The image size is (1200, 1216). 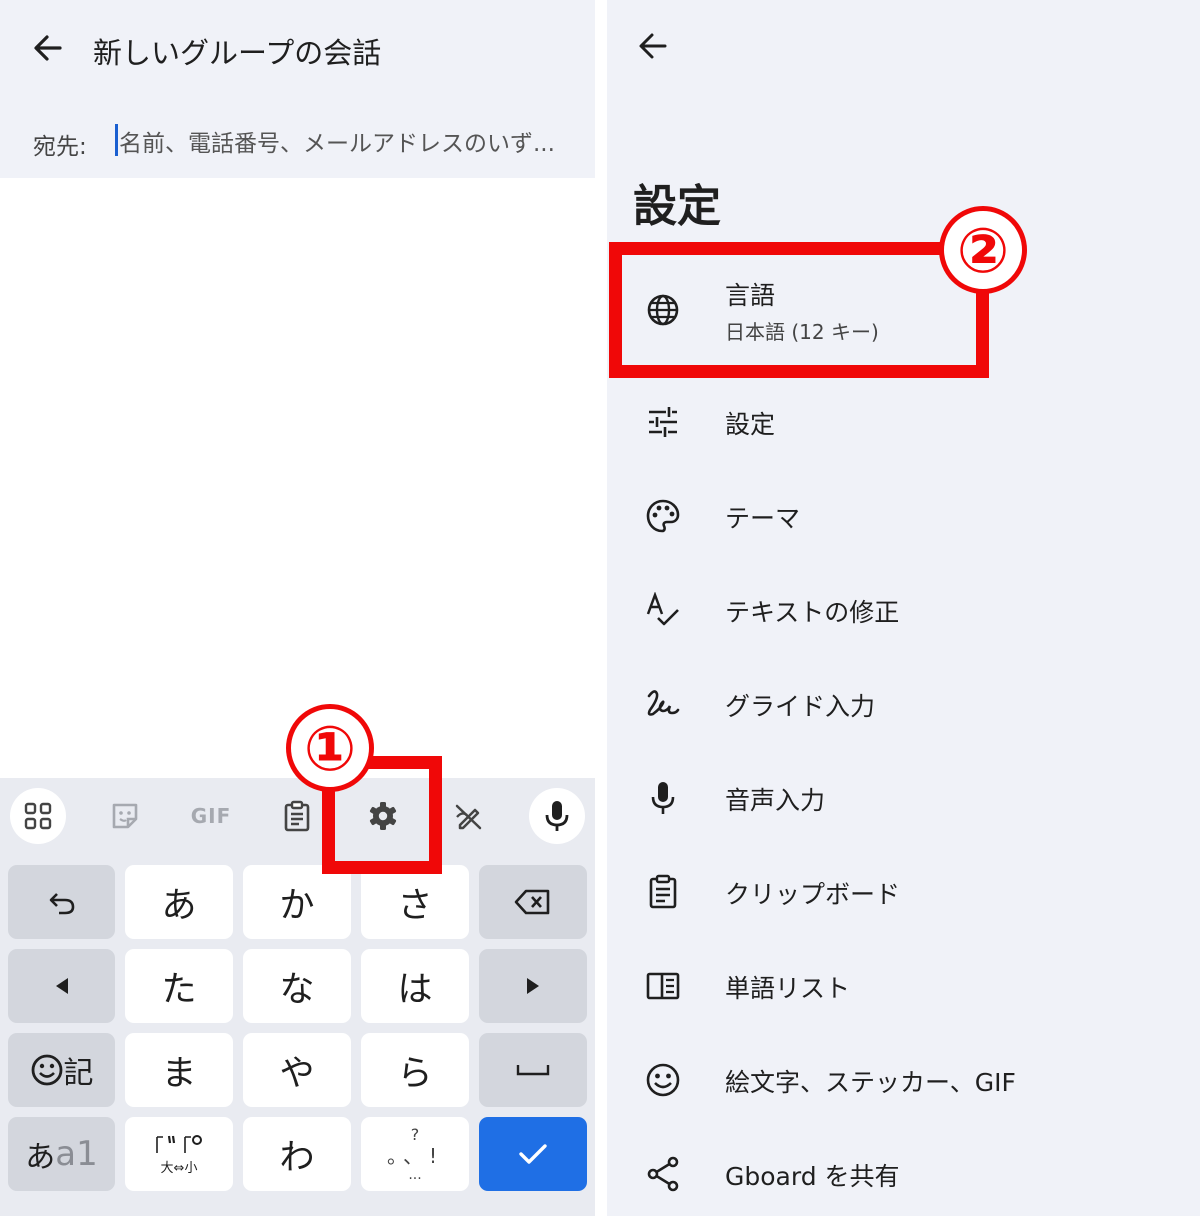 I want to click on text-cursor, so click(x=116, y=140).